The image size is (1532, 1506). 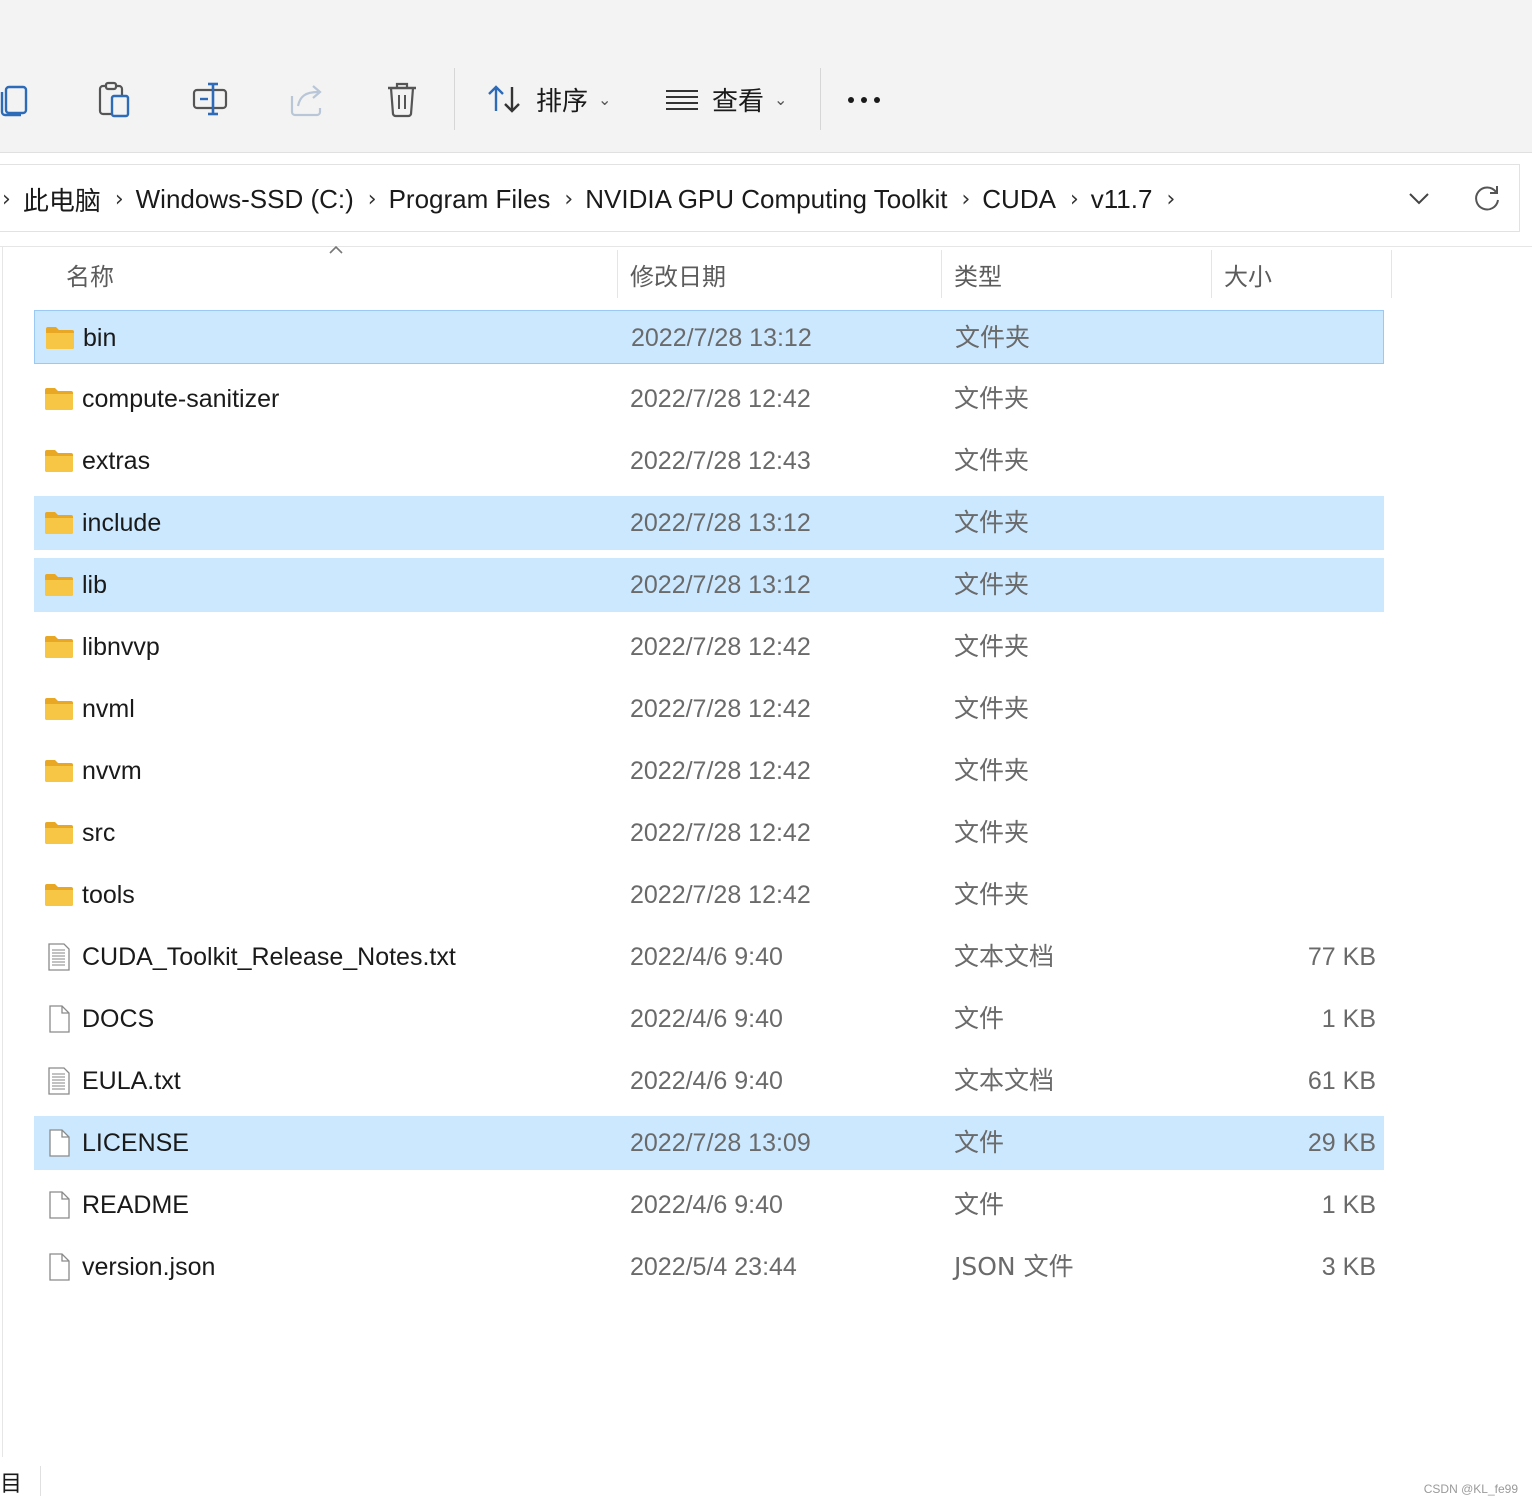 I want to click on folder-row: libnvvp 2022/7/28 12:42 文件夹, so click(x=709, y=647).